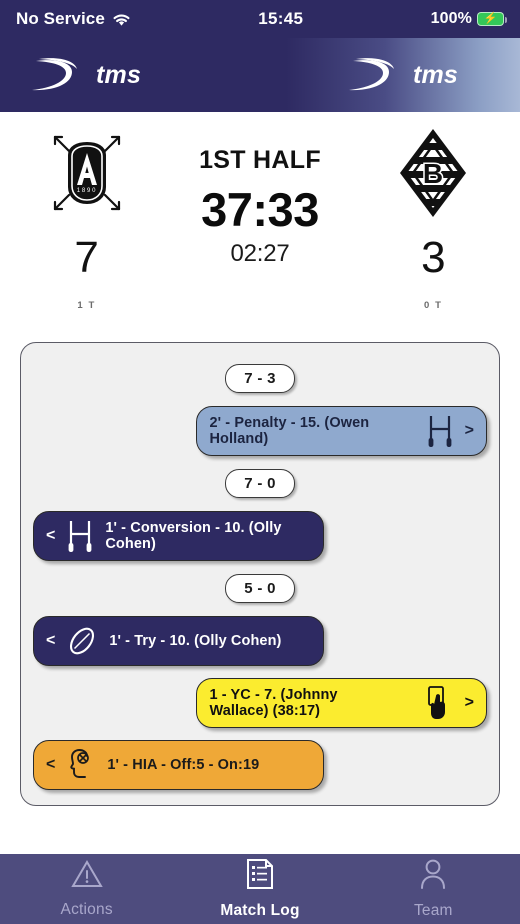  I want to click on match-clock: 37:33, so click(260, 209).